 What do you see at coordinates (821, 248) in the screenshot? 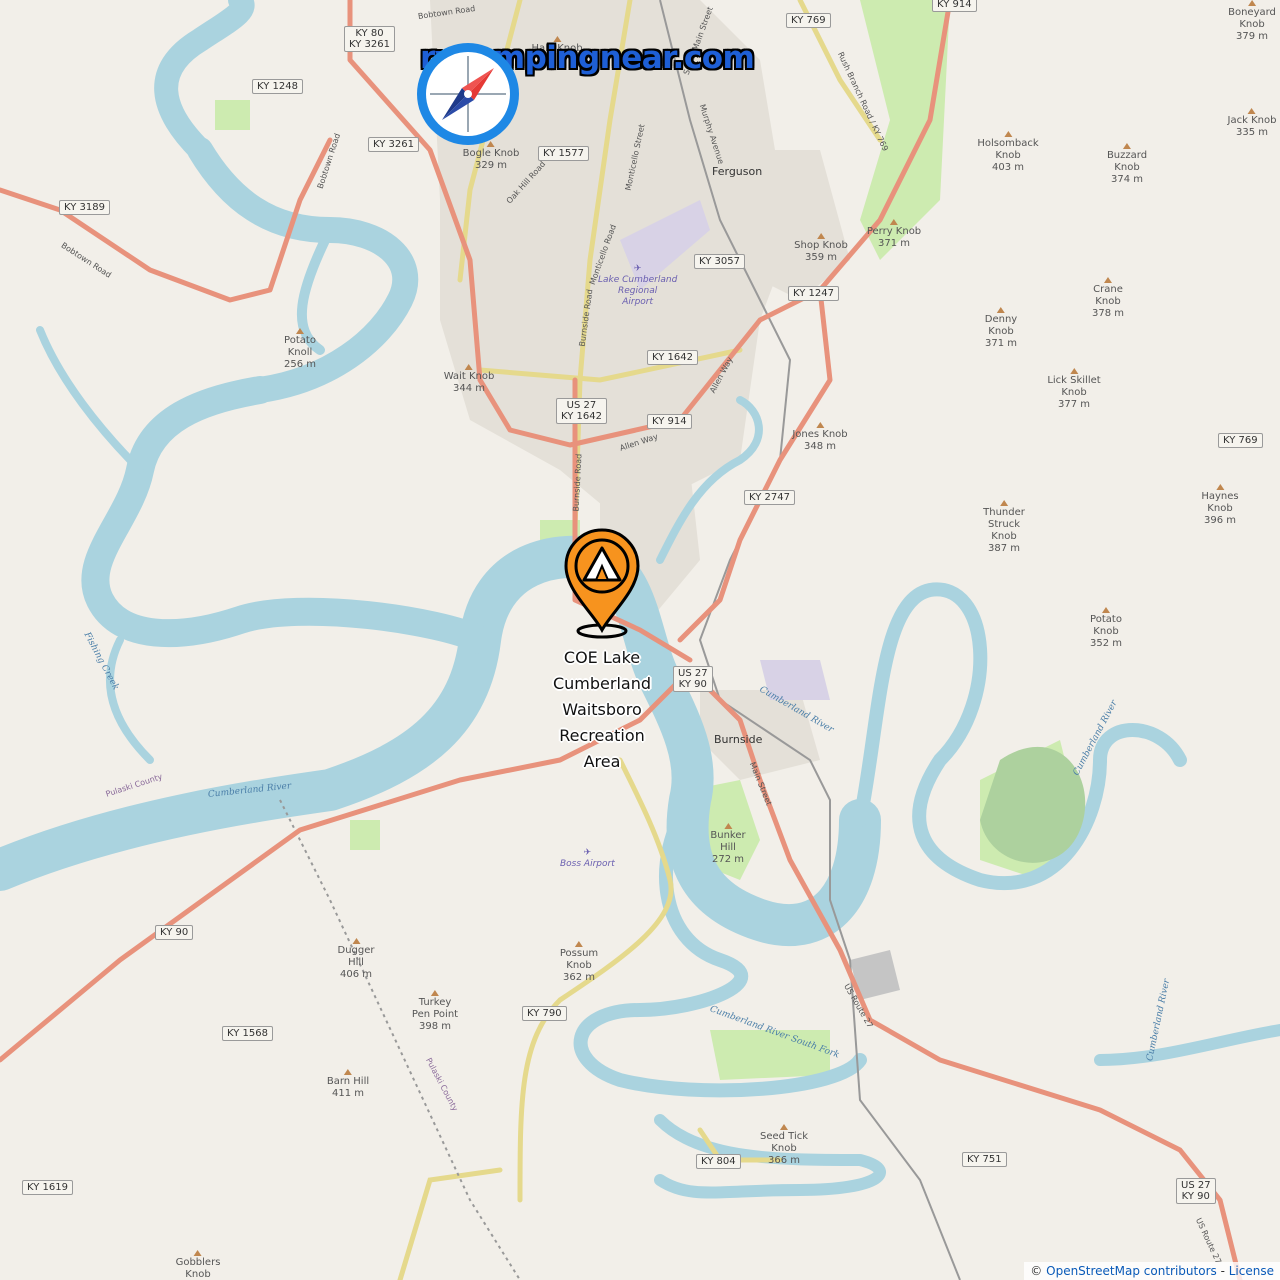
I see `peak-shop: Shop Knob 359 m` at bounding box center [821, 248].